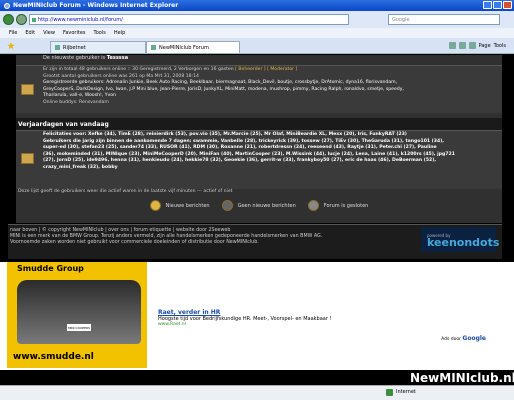  Describe the element at coordinates (117, 58) in the screenshot. I see `newest-user-link: Tessssa` at that location.